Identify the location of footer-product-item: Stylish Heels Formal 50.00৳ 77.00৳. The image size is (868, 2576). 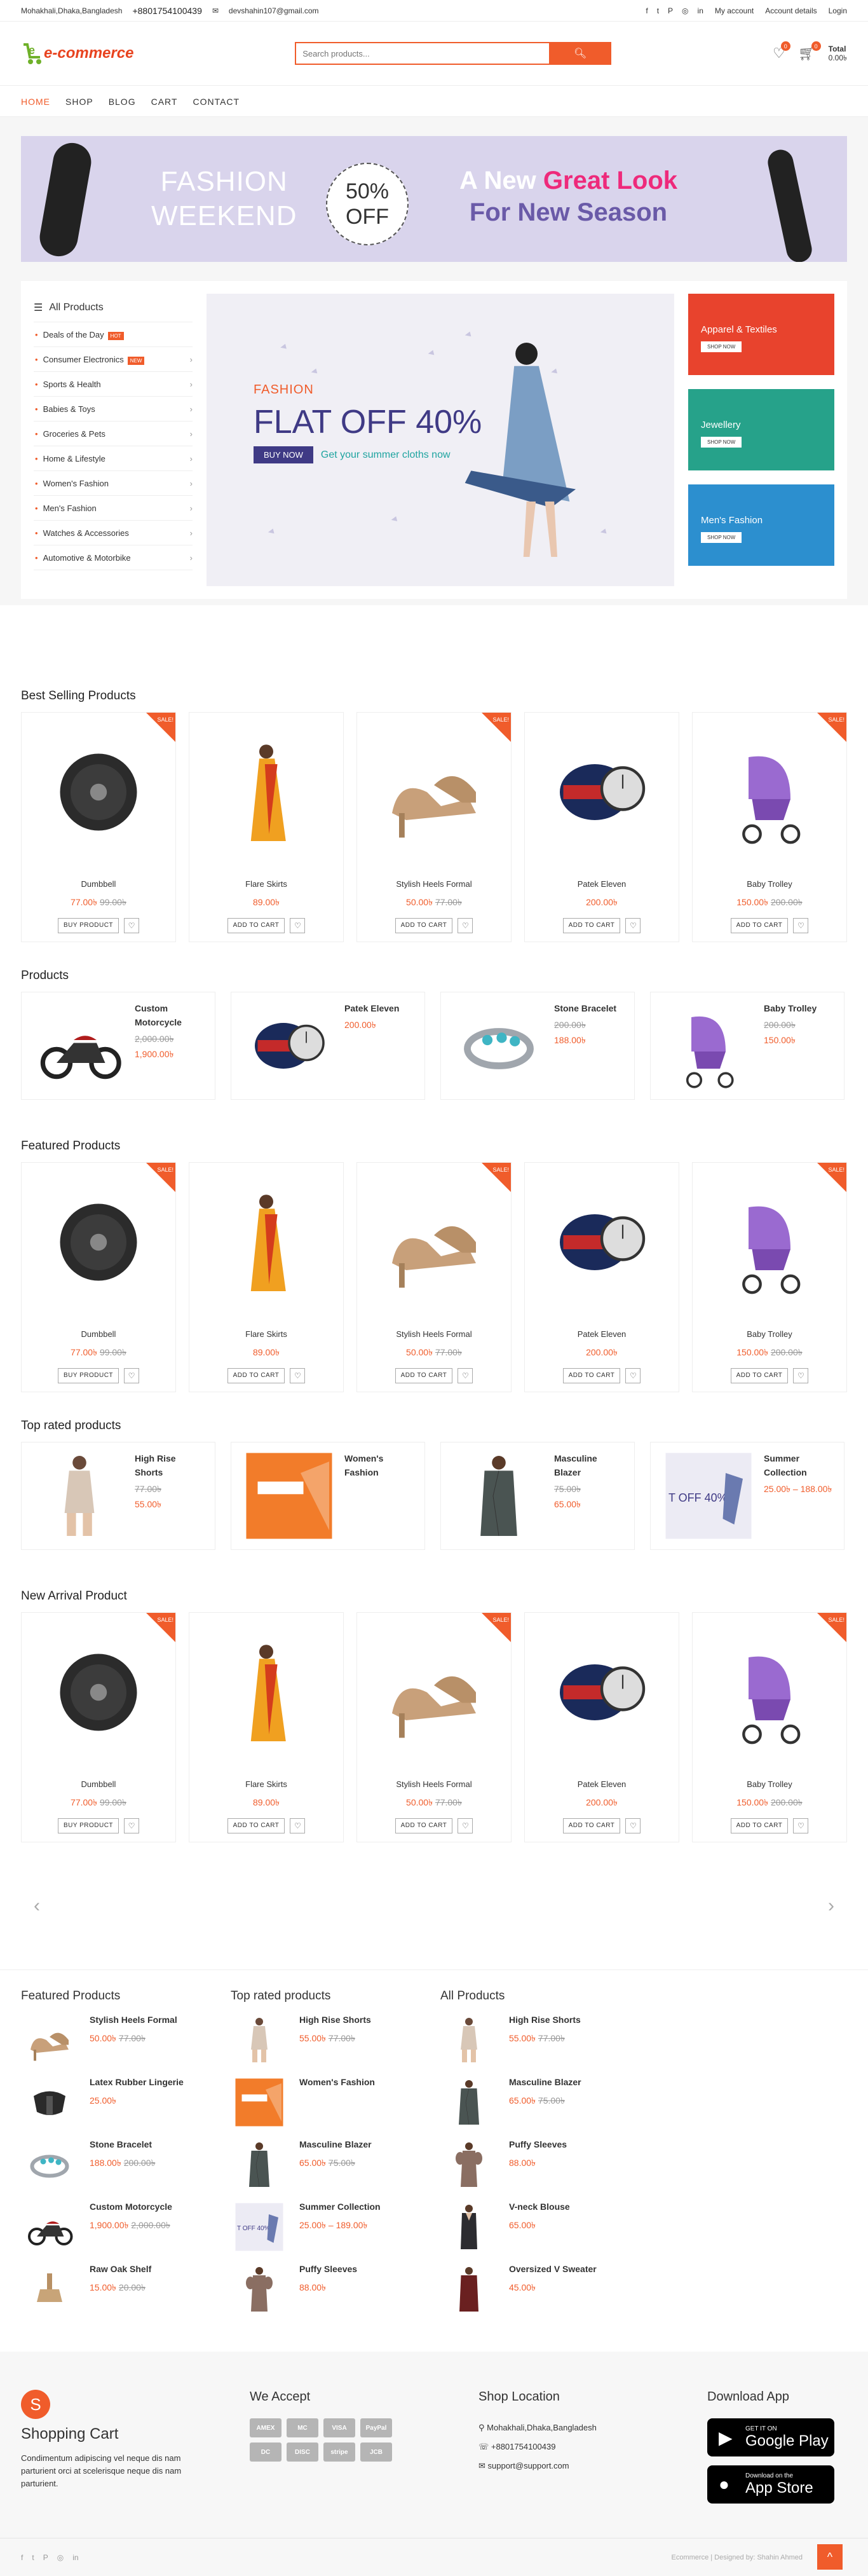
(107, 2046).